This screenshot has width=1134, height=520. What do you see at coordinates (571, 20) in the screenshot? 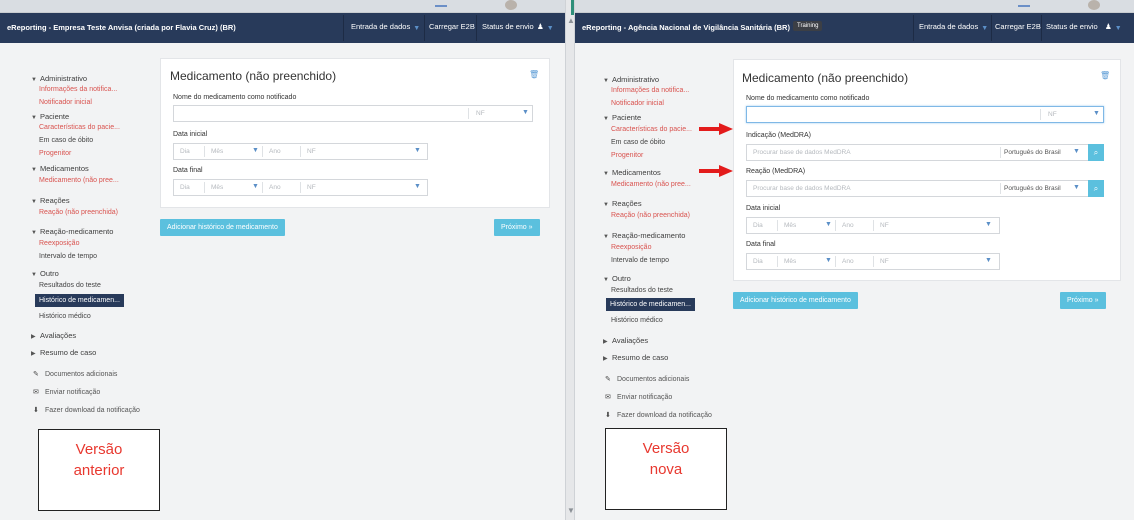
I see `scroll-up-icon: ▲` at bounding box center [571, 20].